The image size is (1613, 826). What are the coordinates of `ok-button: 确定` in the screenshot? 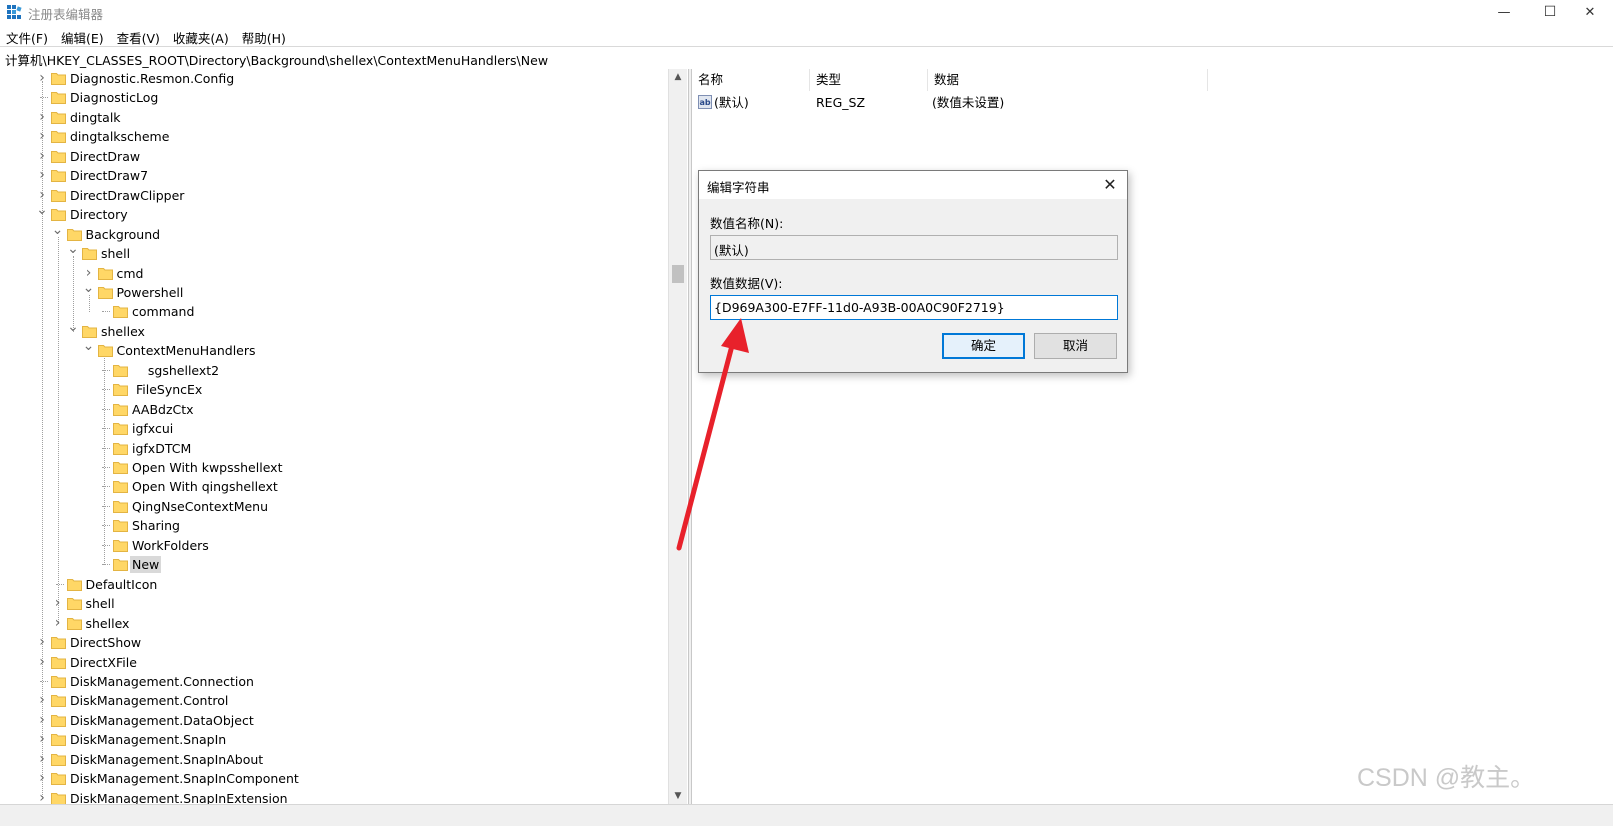 It's located at (983, 346).